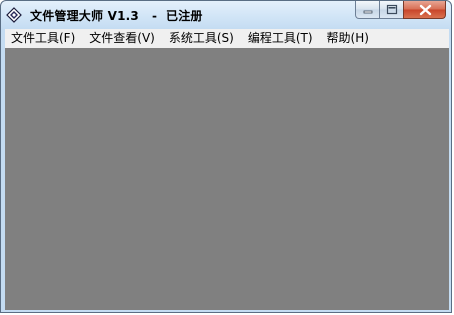 This screenshot has width=454, height=315. What do you see at coordinates (348, 38) in the screenshot?
I see `menu-help: 帮助(H)` at bounding box center [348, 38].